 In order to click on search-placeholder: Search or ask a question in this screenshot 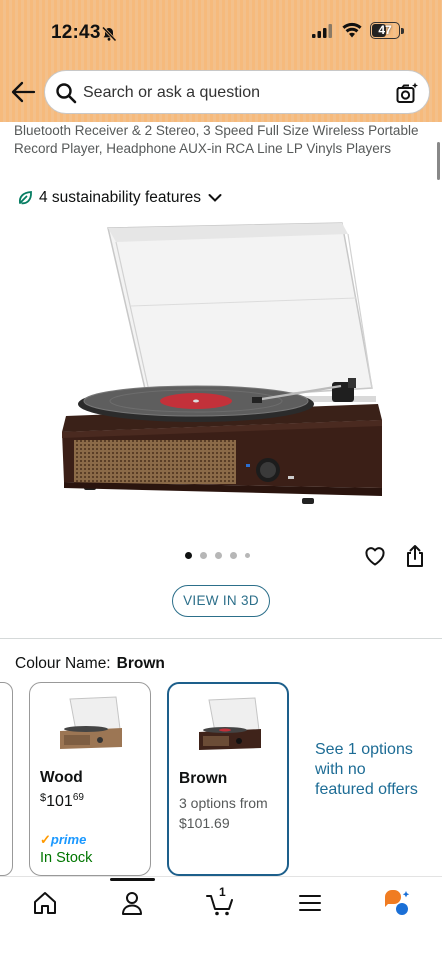, I will do `click(171, 93)`.